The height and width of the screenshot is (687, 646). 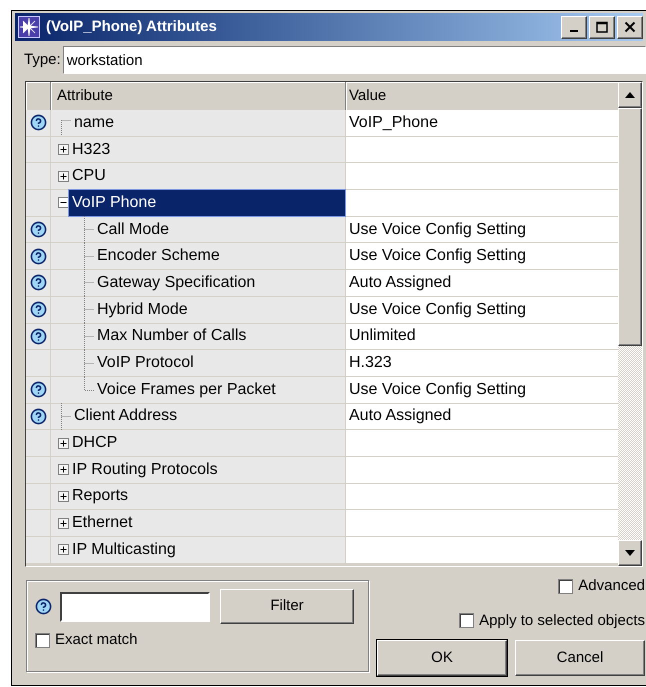 What do you see at coordinates (187, 389) in the screenshot?
I see `attribute-name: Voice Frames per Packet` at bounding box center [187, 389].